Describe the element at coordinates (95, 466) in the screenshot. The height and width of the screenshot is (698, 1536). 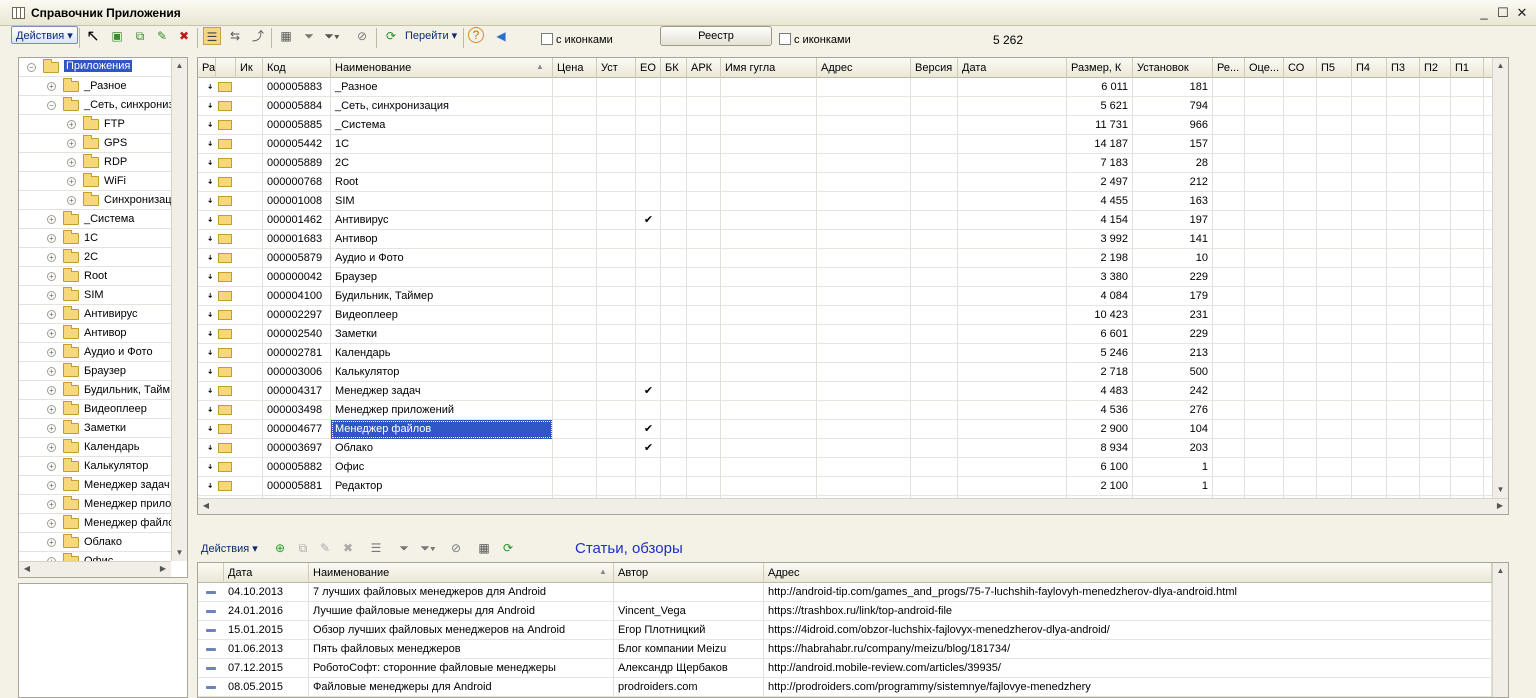
I see `tree-item: + Калькулятор` at that location.